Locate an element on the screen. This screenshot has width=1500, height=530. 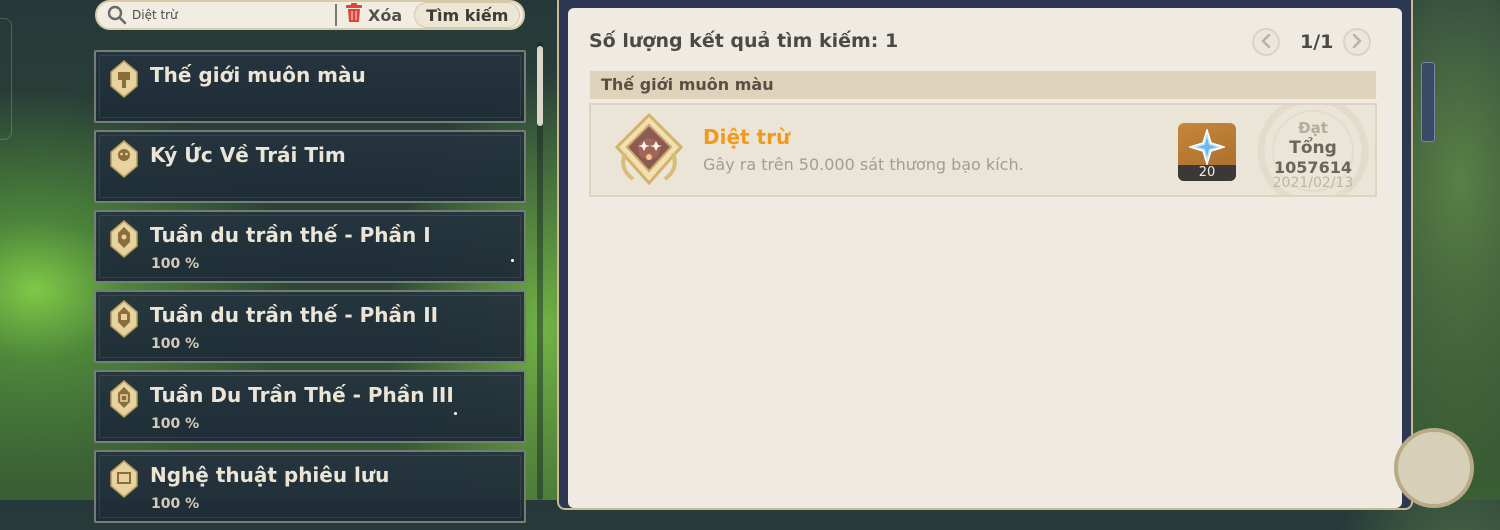
search-divider is located at coordinates (336, 15).